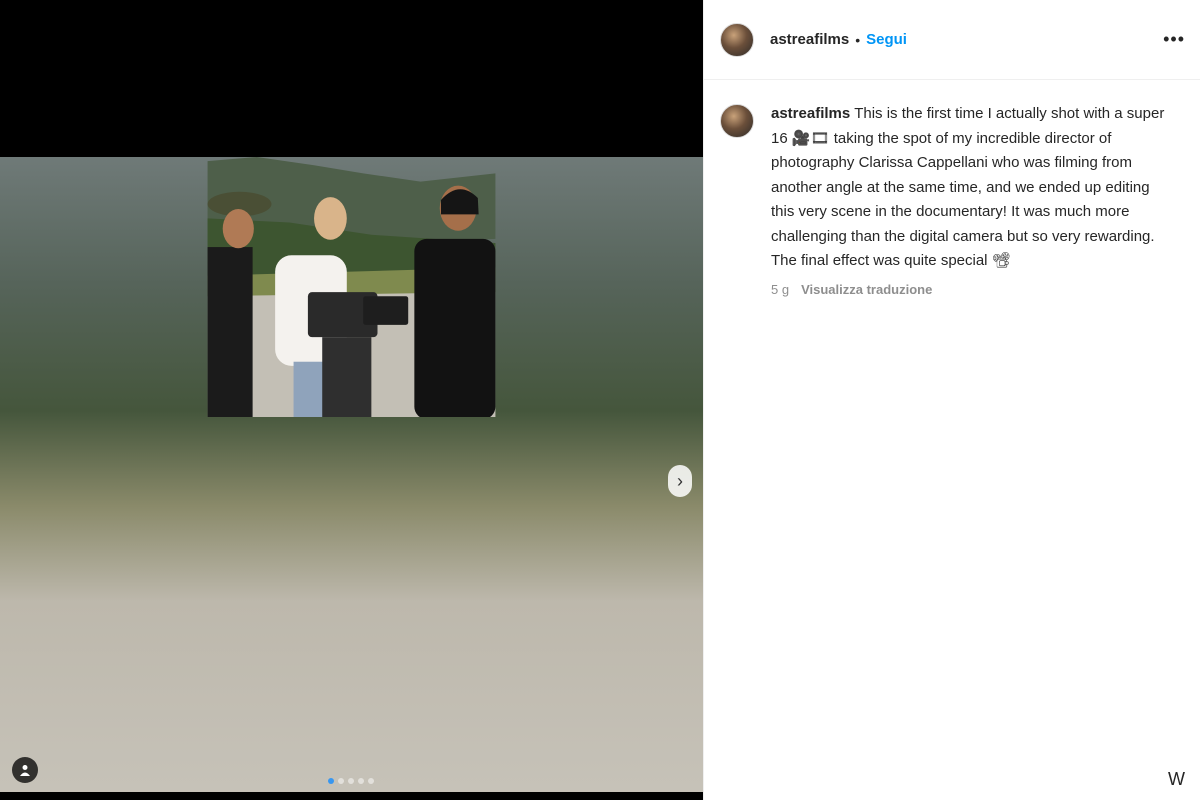 This screenshot has height=800, width=1200. What do you see at coordinates (351, 287) in the screenshot?
I see `photo-background` at bounding box center [351, 287].